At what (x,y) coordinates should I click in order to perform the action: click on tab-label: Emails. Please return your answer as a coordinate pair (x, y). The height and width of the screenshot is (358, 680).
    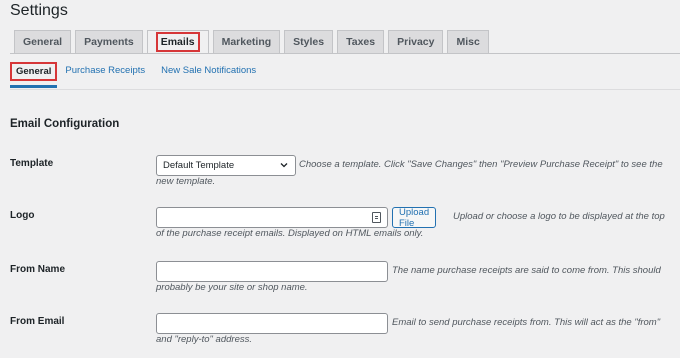
    Looking at the image, I should click on (177, 42).